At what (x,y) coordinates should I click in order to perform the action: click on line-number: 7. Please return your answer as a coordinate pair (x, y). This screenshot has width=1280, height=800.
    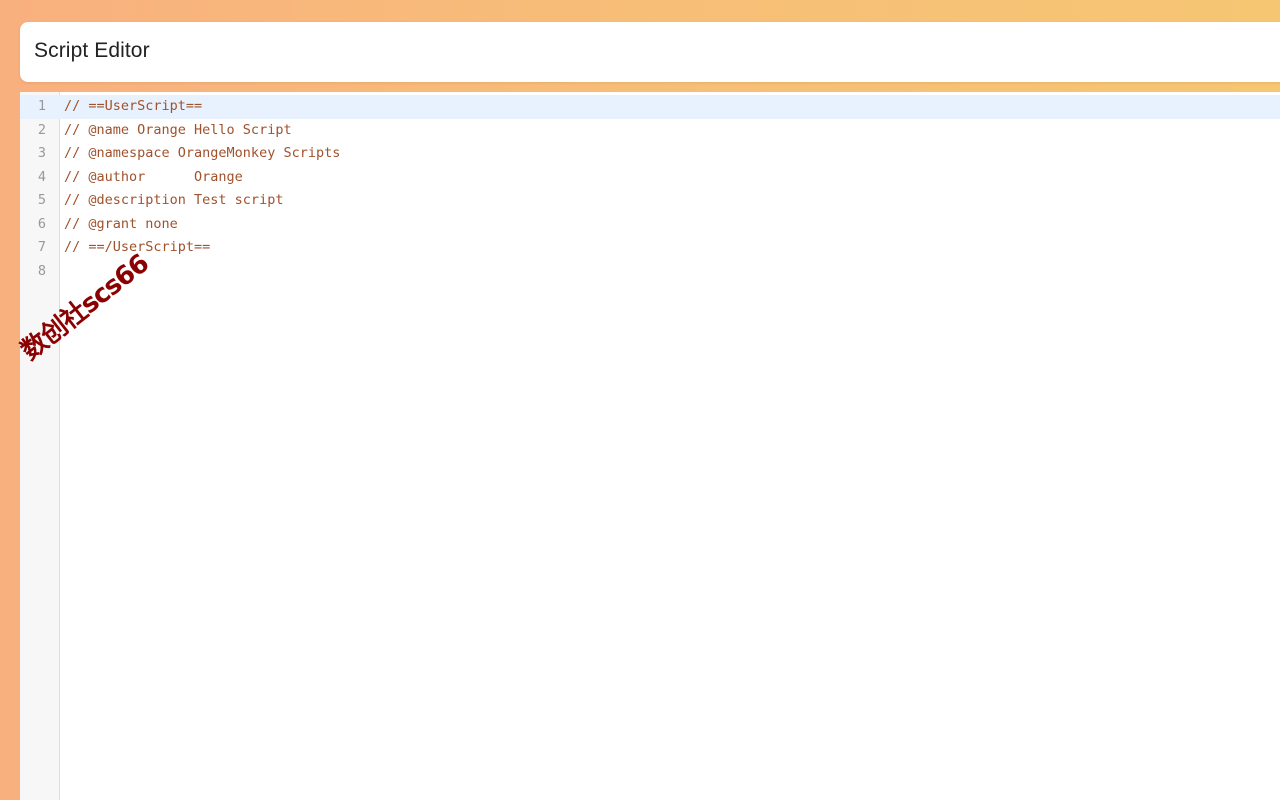
    Looking at the image, I should click on (41, 247).